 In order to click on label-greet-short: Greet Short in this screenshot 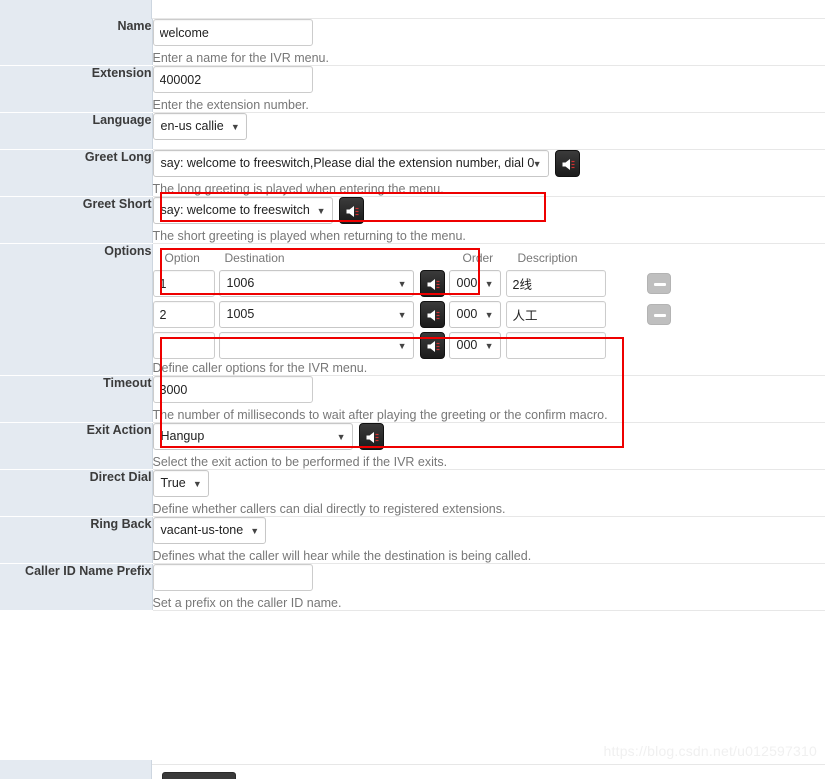, I will do `click(76, 220)`.